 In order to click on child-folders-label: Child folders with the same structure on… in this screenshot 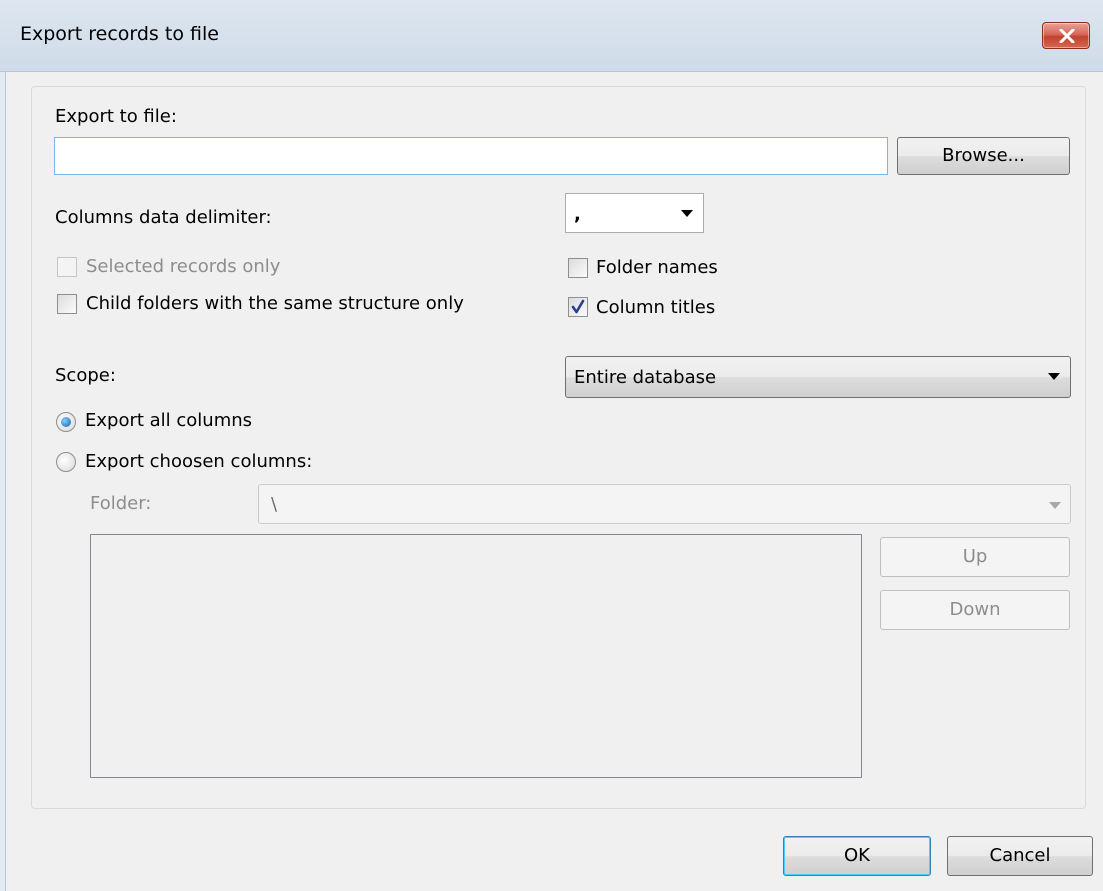, I will do `click(275, 303)`.